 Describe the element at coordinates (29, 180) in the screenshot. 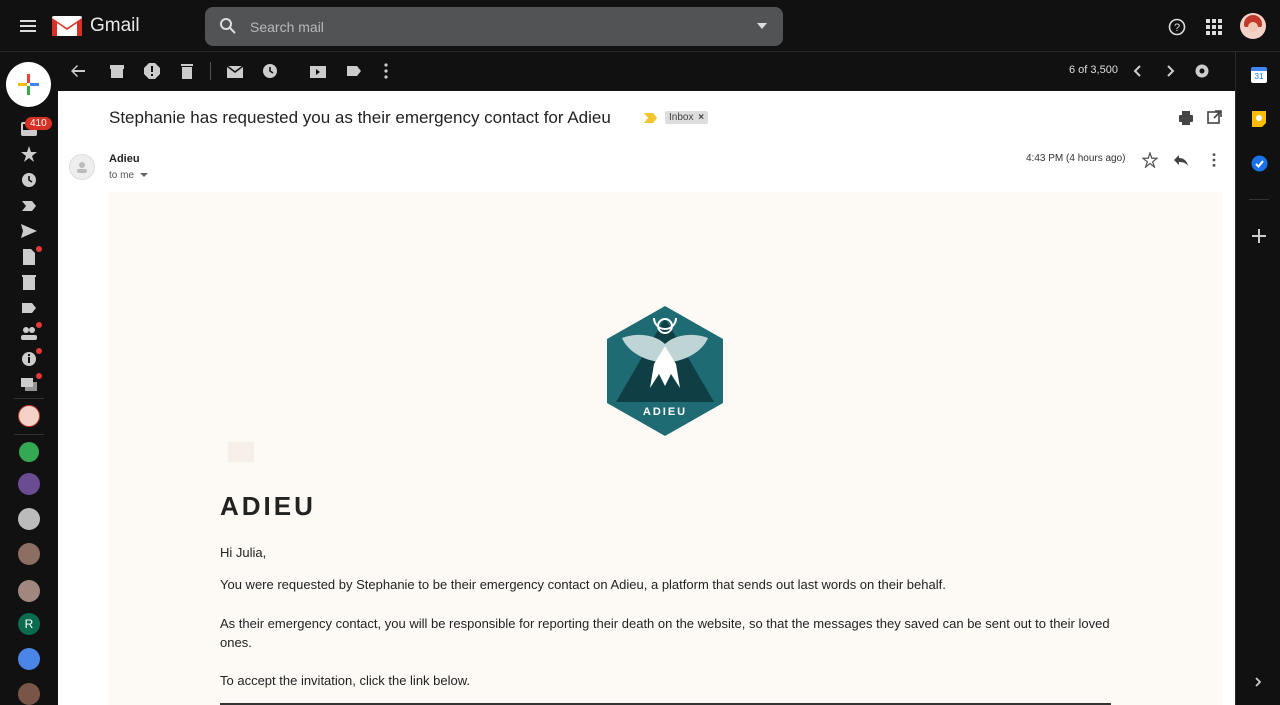

I see `snoozed-clock-icon` at that location.